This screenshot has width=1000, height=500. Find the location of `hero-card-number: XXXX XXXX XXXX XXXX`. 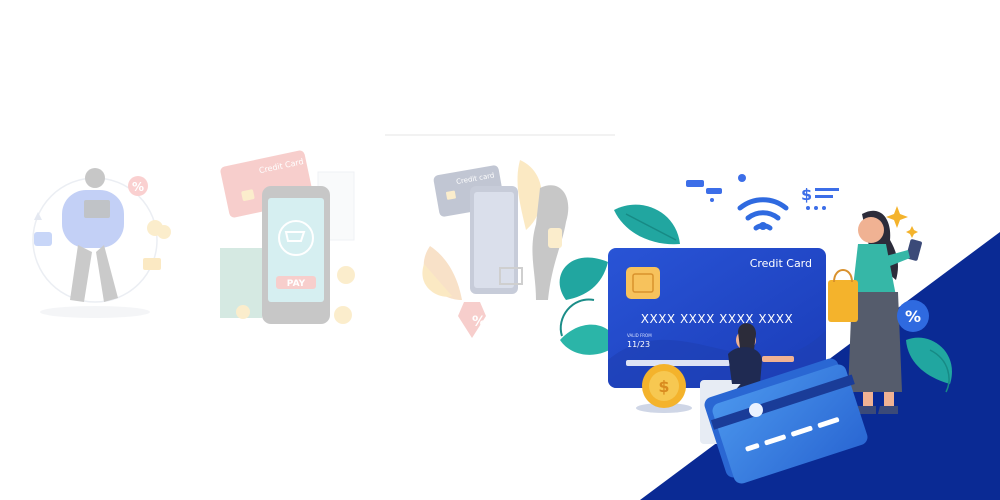

hero-card-number: XXXX XXXX XXXX XXXX is located at coordinates (717, 319).